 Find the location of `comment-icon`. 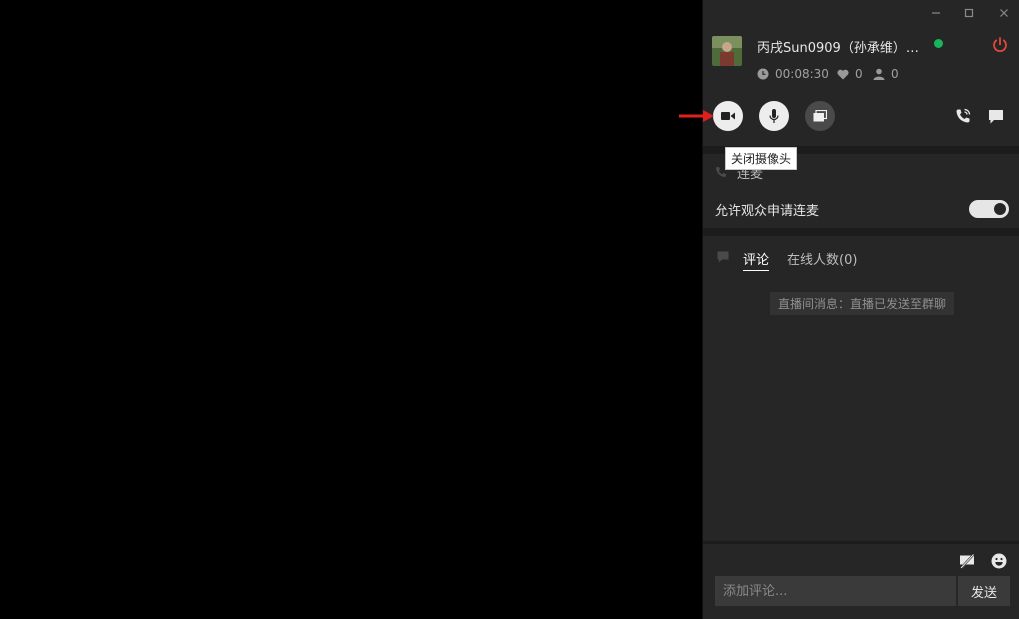

comment-icon is located at coordinates (723, 257).